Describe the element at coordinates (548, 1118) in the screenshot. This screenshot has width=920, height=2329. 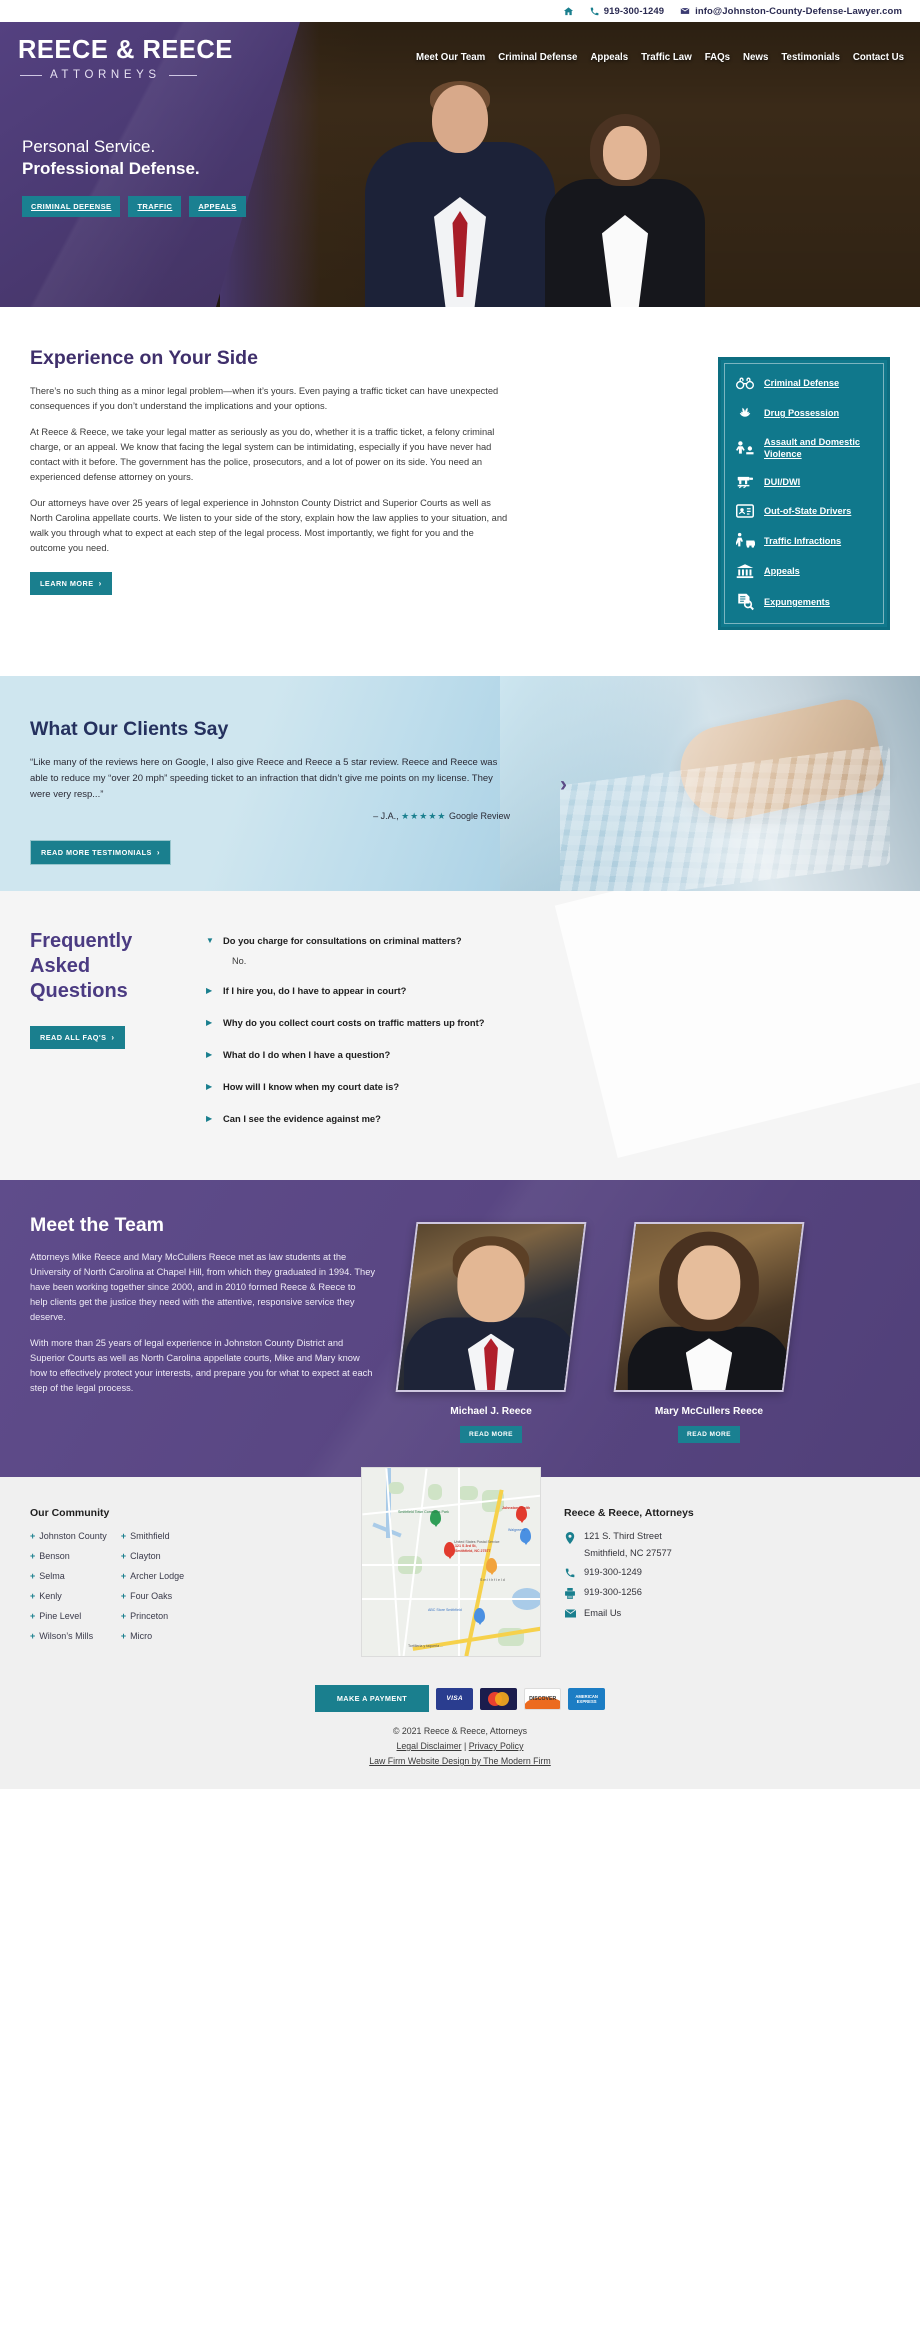
I see `faq-question-row: ▶ Can I see the evidence against me?` at that location.